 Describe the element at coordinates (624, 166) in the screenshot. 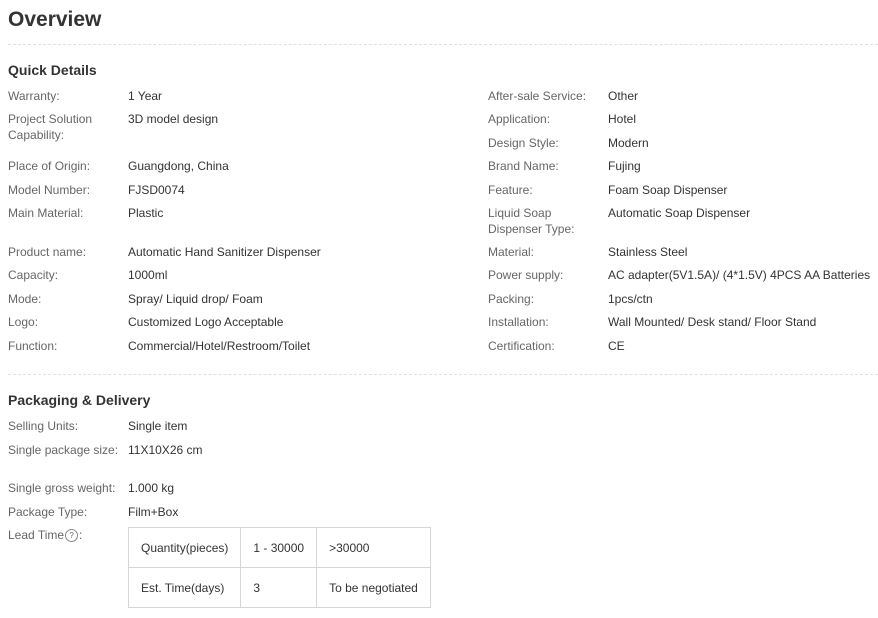

I see `detail-value: Fujing` at that location.